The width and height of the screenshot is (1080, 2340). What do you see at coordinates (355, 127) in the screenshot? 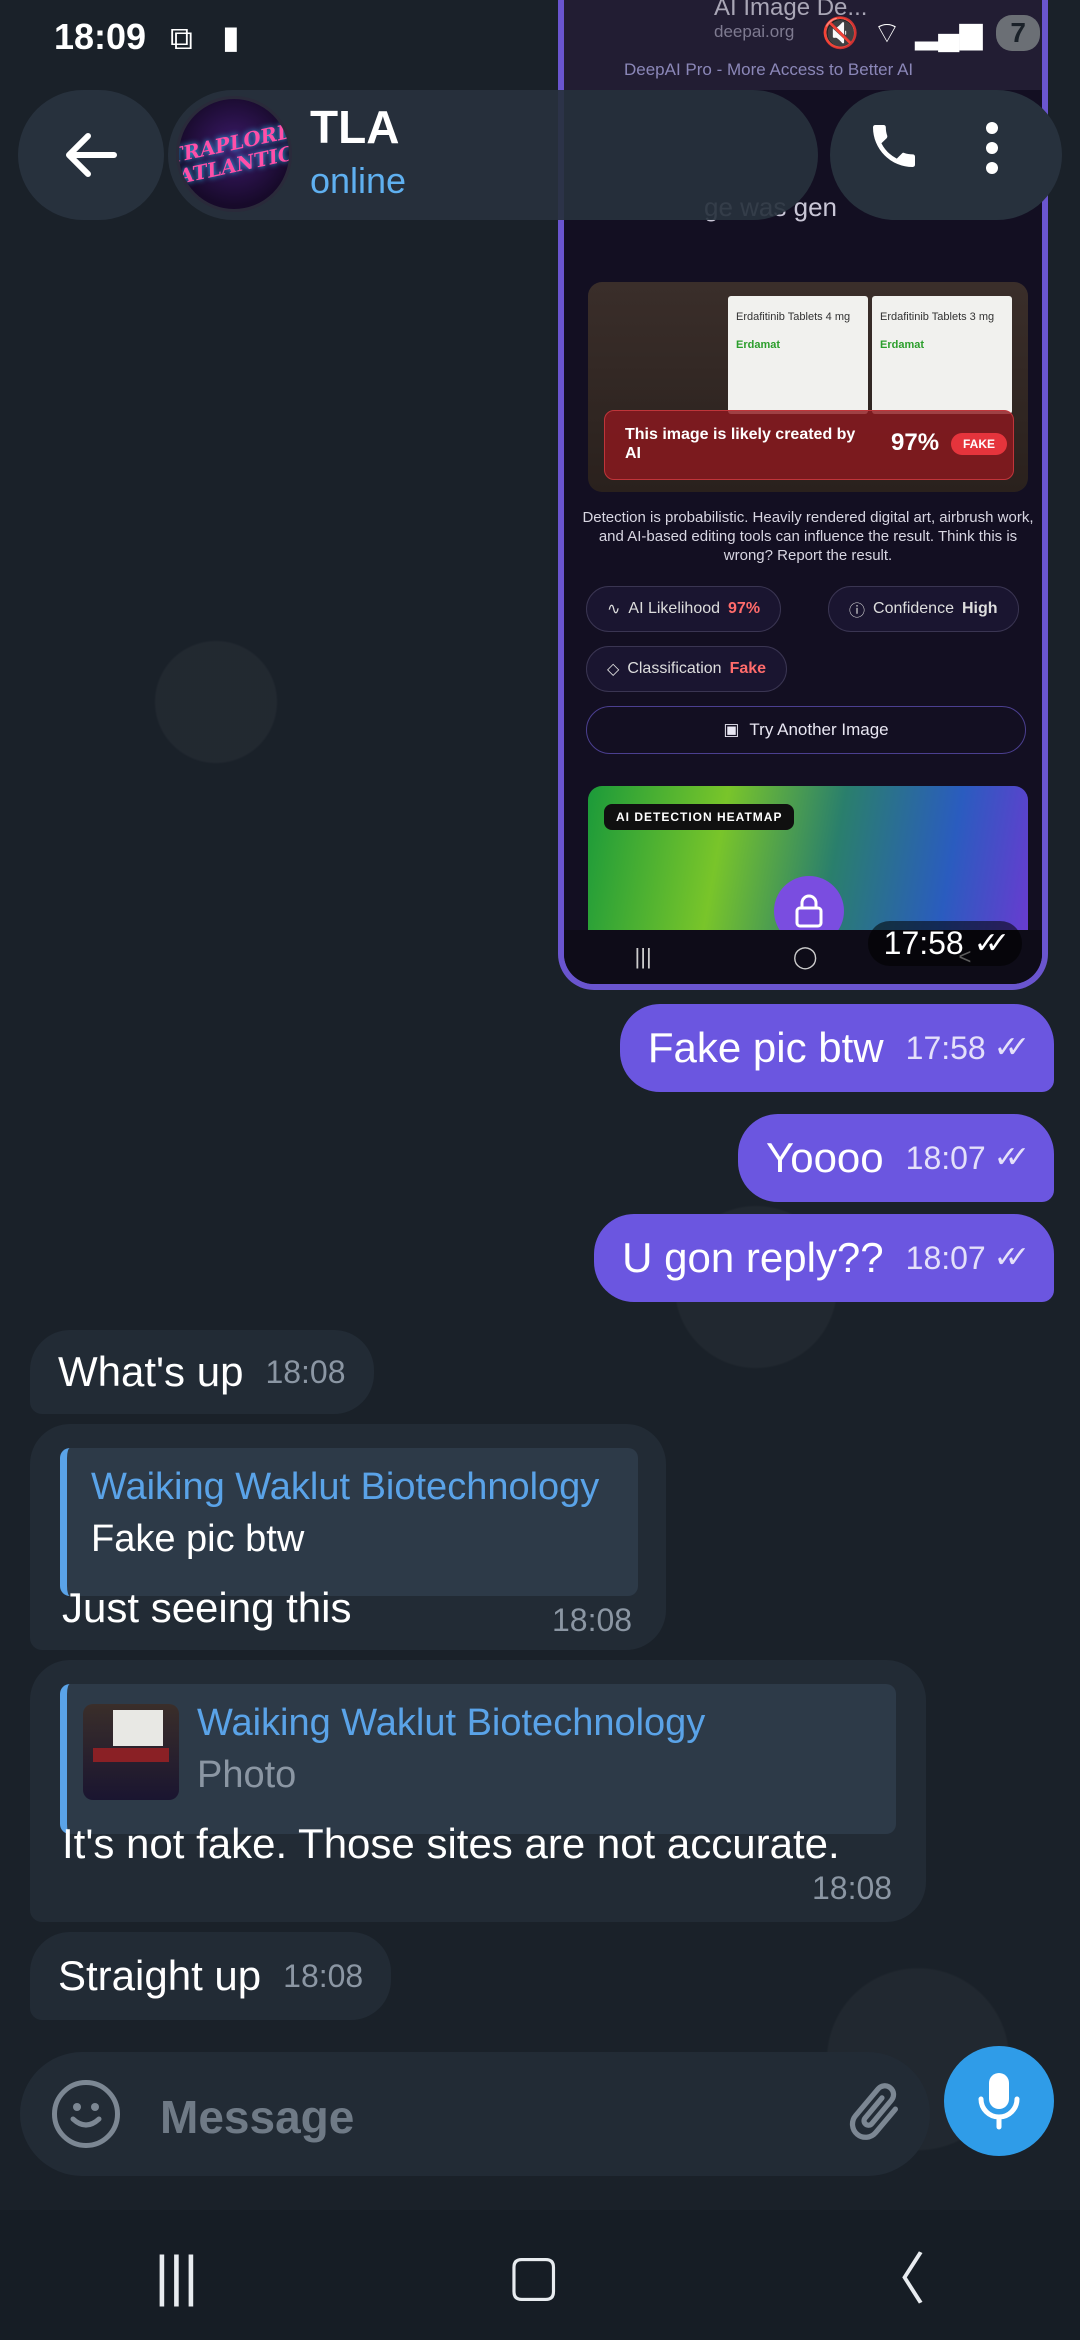
I see `chat-title: TLA` at bounding box center [355, 127].